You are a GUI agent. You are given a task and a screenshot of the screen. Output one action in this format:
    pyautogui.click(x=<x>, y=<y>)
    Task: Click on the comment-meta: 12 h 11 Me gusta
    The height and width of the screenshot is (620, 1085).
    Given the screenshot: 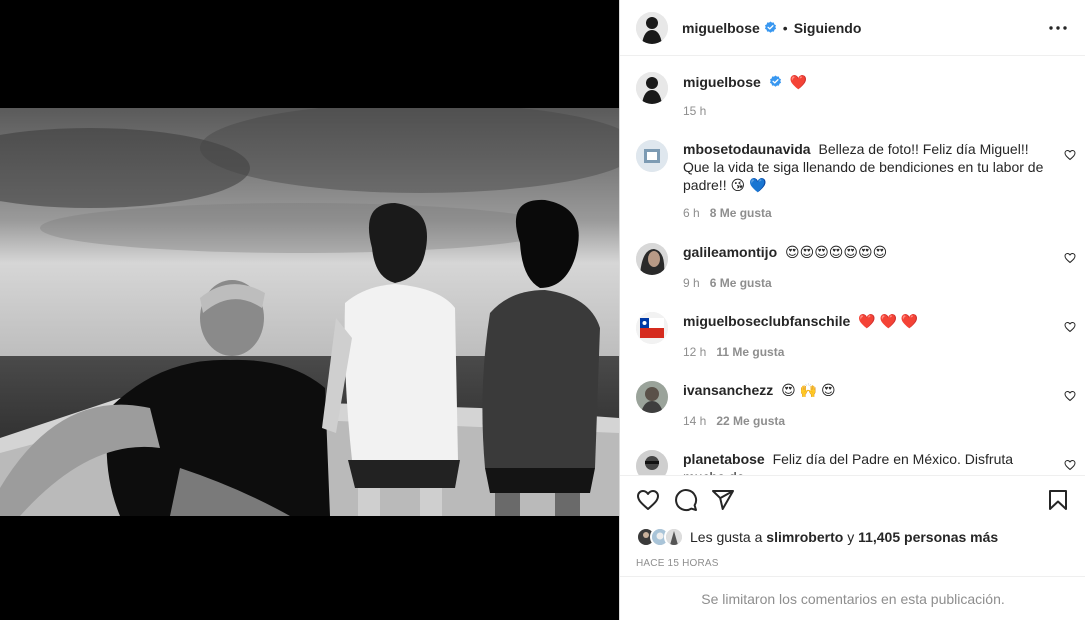 What is the action you would take?
    pyautogui.click(x=733, y=352)
    